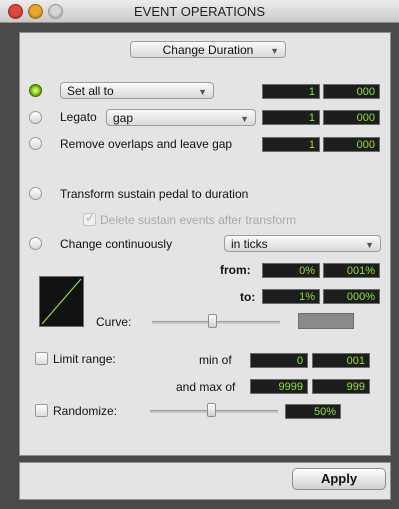 This screenshot has width=399, height=509. I want to click on set-all-to-select: Set all to ▼, so click(137, 90).